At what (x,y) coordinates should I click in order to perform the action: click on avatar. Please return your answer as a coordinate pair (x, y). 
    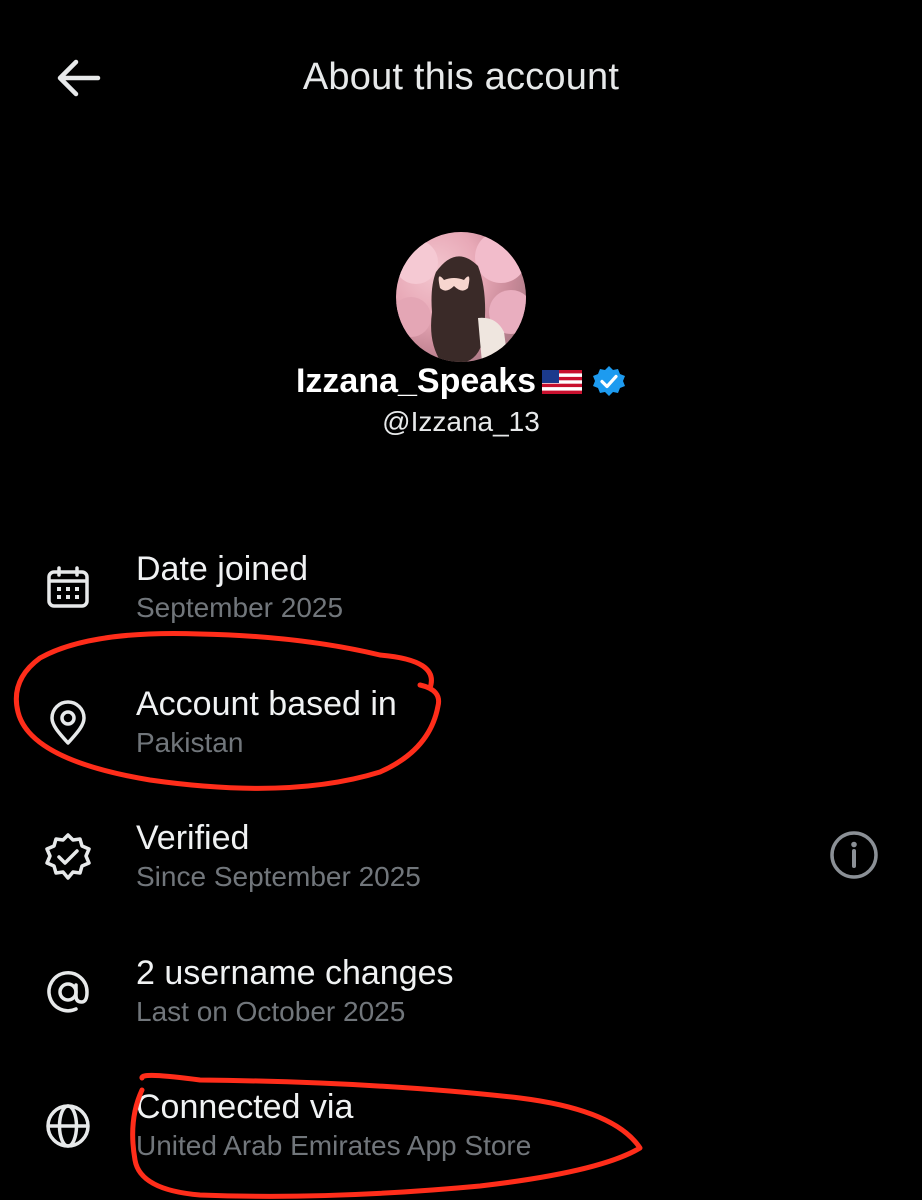
    Looking at the image, I should click on (461, 297).